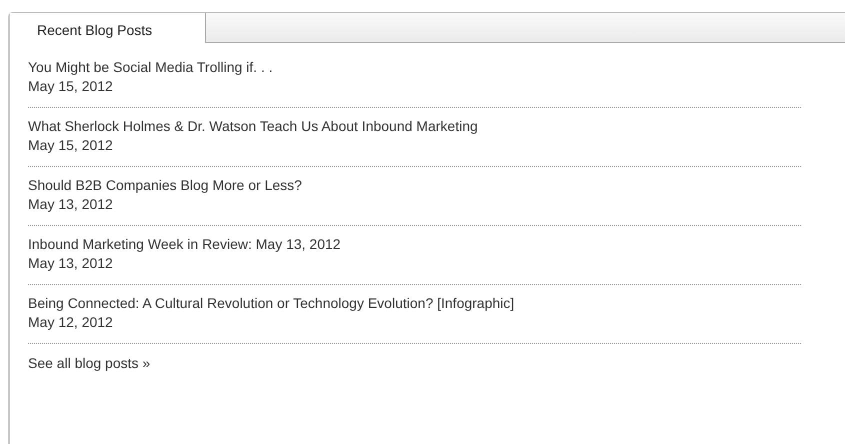  What do you see at coordinates (253, 126) in the screenshot?
I see `post-title-link: What Sherlock Holmes & Dr. Watson Teach Us About Inbound Marketing` at bounding box center [253, 126].